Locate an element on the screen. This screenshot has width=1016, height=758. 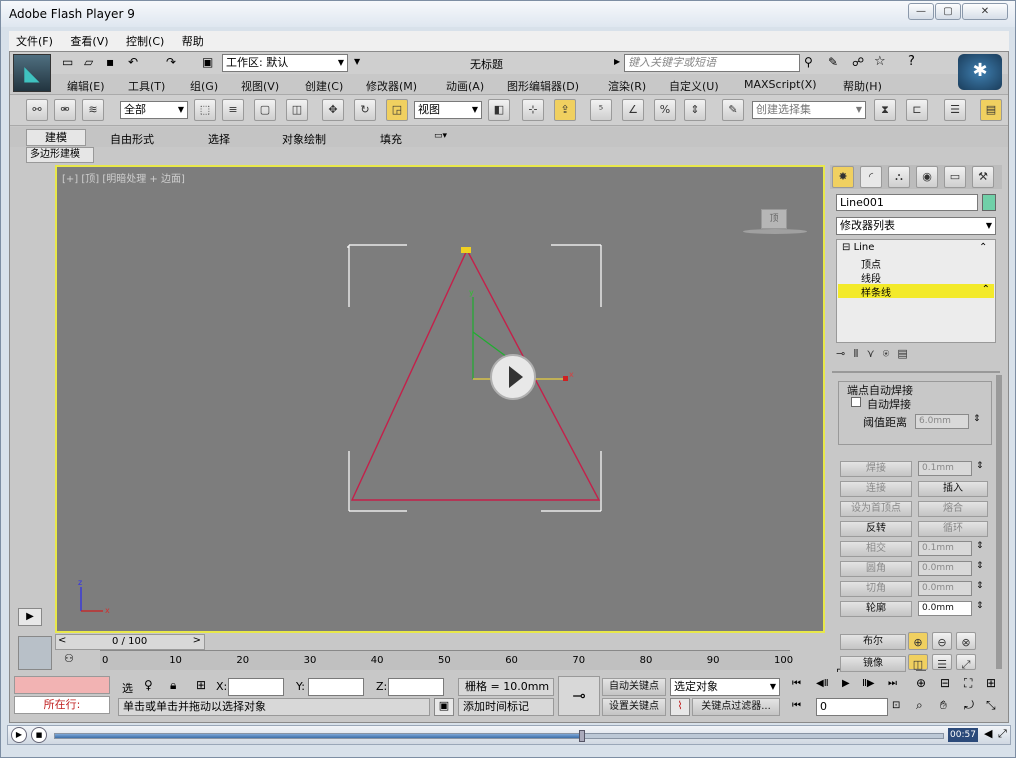
y-coord-field is located at coordinates (336, 687).